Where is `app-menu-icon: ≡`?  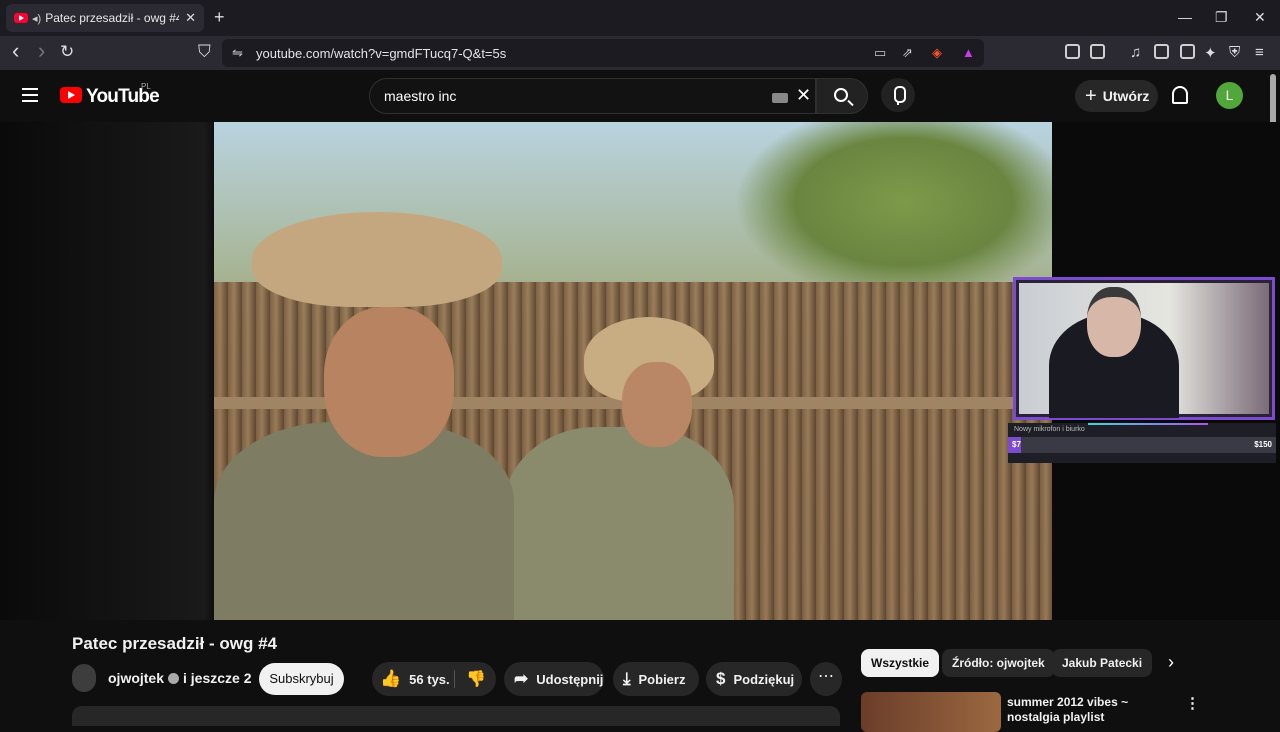
app-menu-icon: ≡ is located at coordinates (1259, 52).